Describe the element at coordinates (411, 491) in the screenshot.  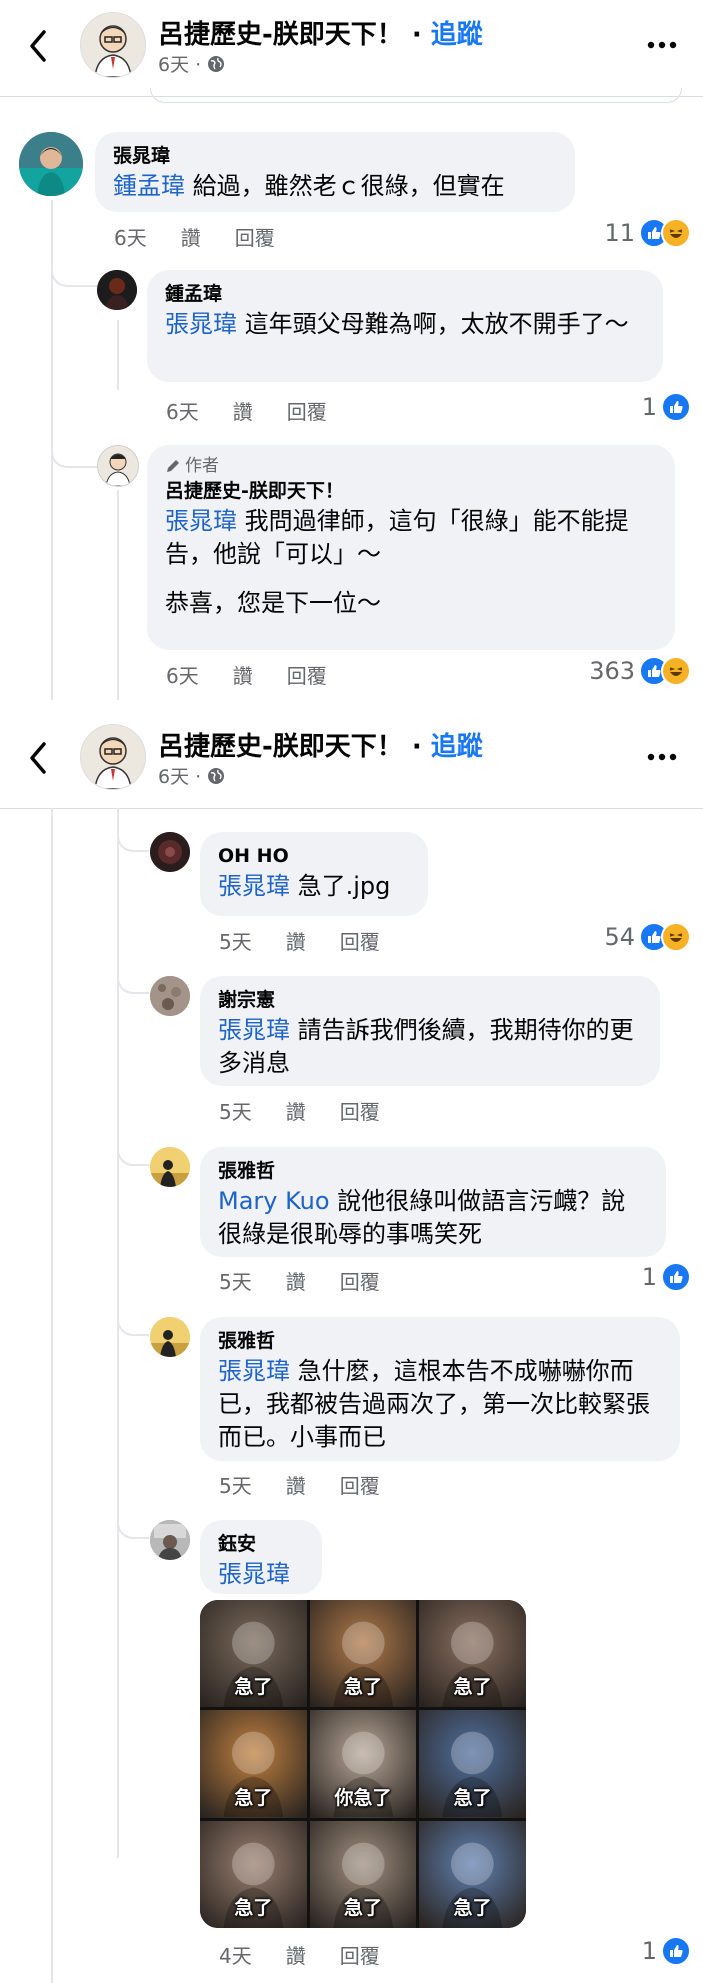
I see `comment-author: 呂捷歷史-朕即天下！` at that location.